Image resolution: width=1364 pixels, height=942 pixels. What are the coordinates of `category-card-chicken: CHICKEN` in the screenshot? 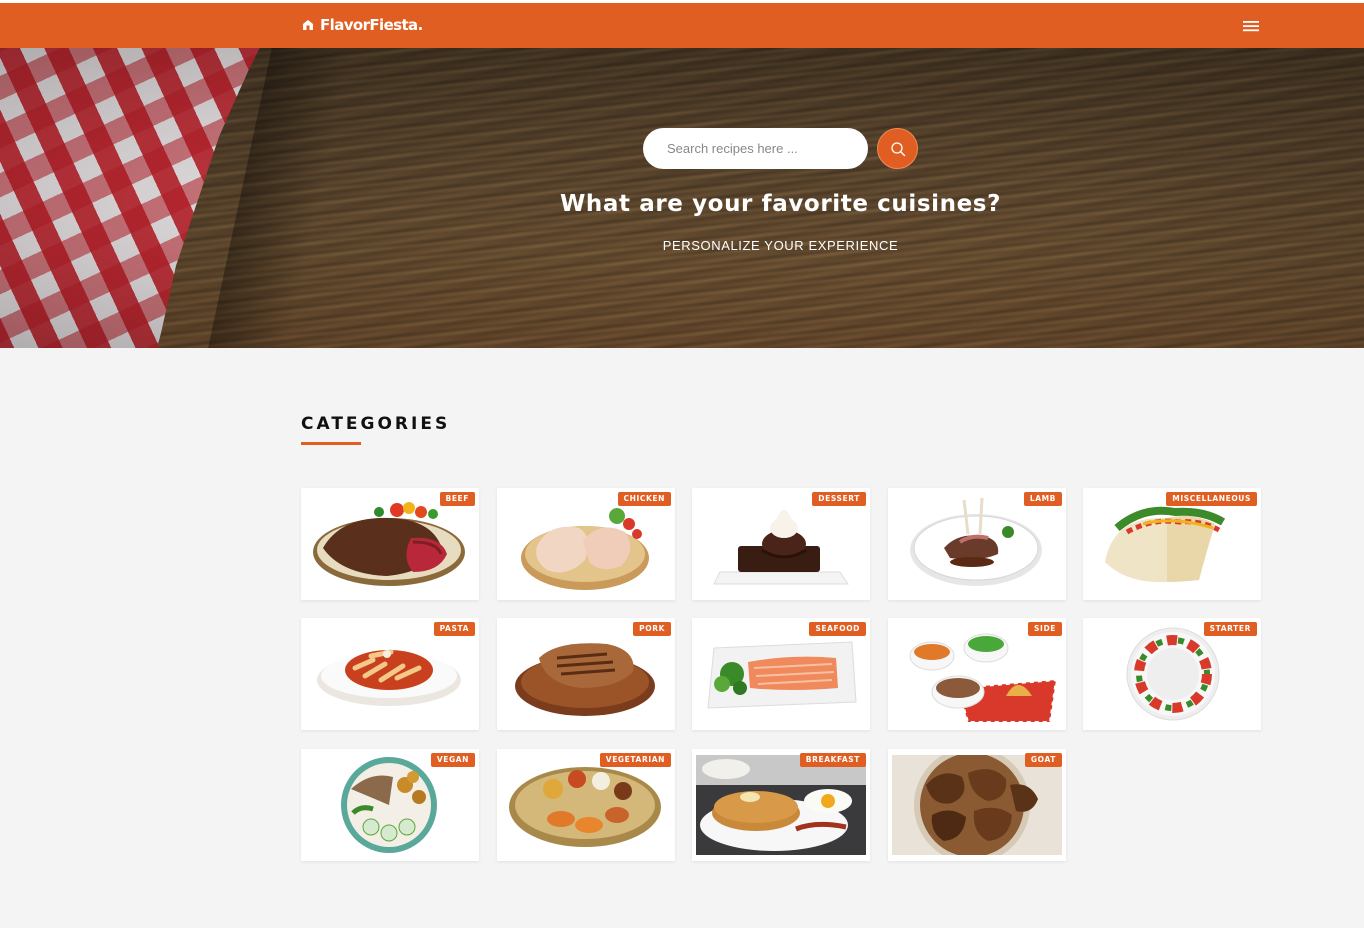 It's located at (586, 544).